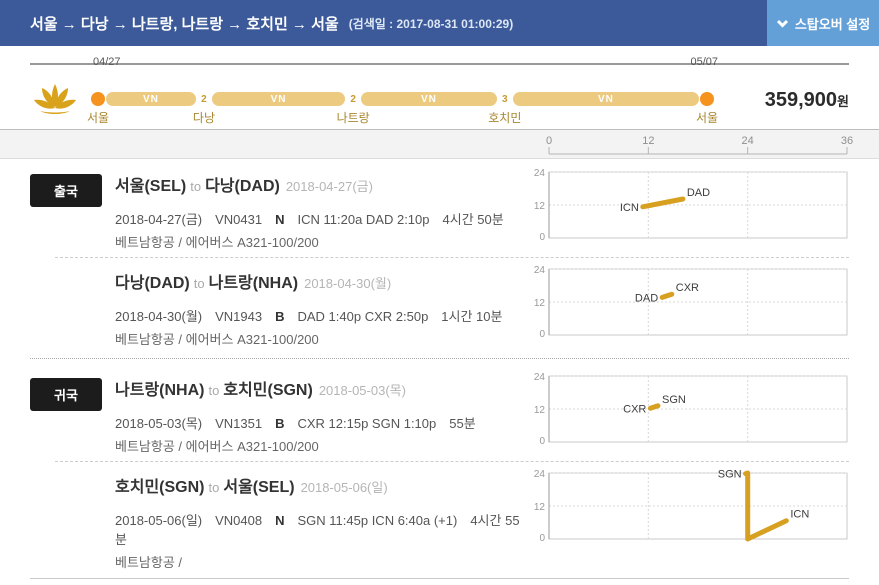  Describe the element at coordinates (151, 186) in the screenshot. I see `from-city: 서울(SEL)` at that location.